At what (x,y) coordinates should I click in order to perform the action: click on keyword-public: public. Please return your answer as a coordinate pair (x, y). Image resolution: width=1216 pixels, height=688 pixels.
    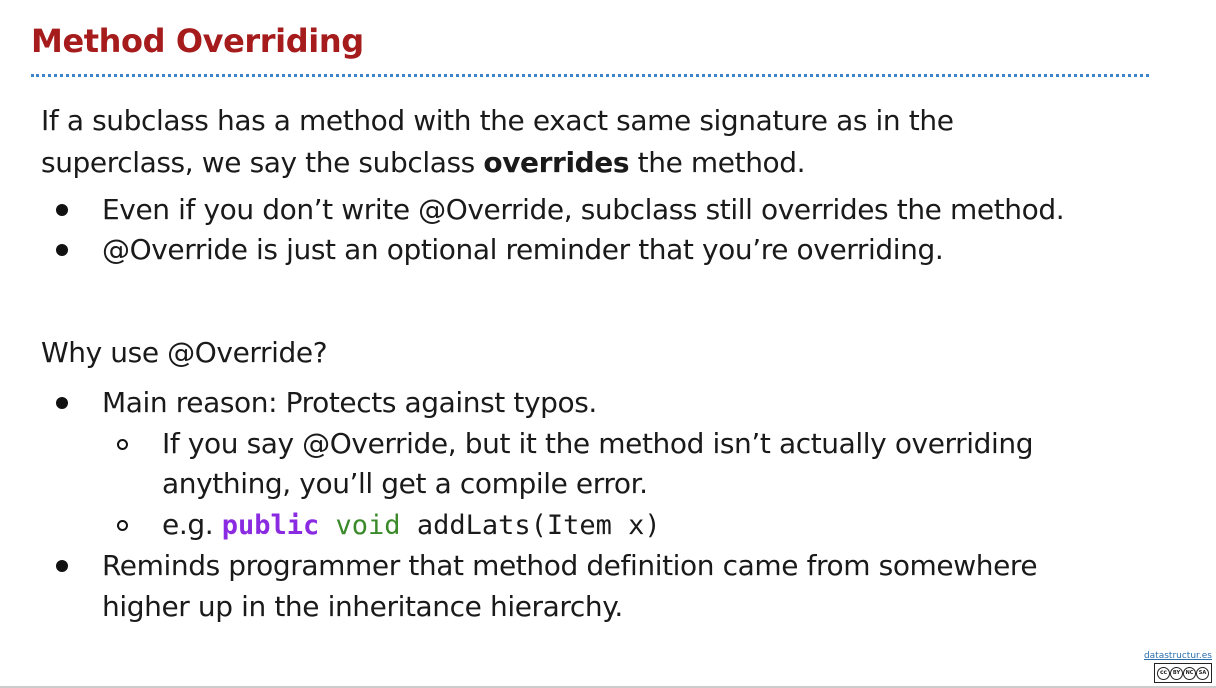
    Looking at the image, I should click on (270, 525).